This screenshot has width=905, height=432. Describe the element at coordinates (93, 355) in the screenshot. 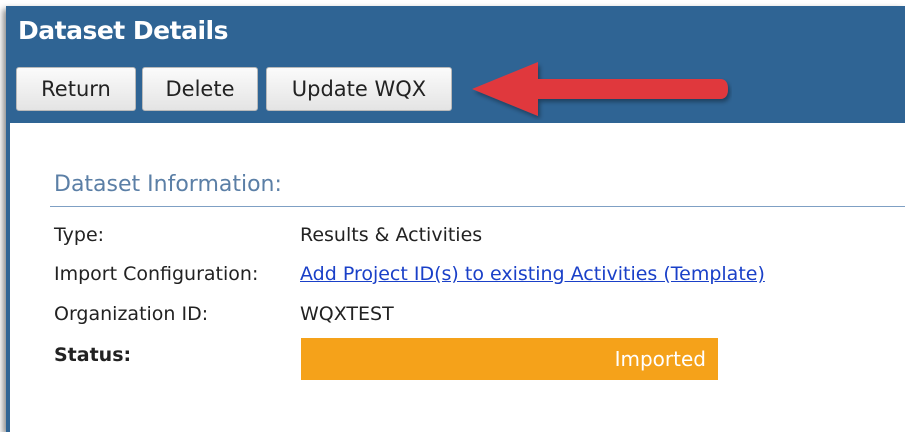

I see `status-label: Status:` at that location.